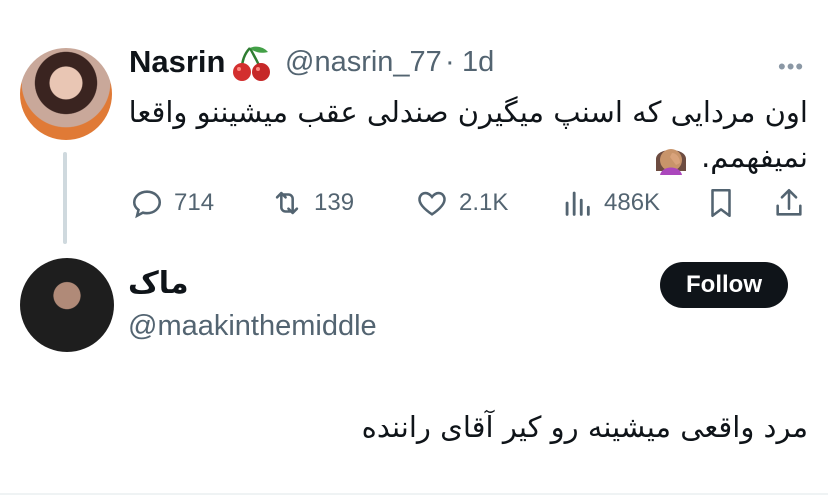 The width and height of the screenshot is (828, 495). What do you see at coordinates (158, 283) in the screenshot?
I see `reply-author-name: ماک` at bounding box center [158, 283].